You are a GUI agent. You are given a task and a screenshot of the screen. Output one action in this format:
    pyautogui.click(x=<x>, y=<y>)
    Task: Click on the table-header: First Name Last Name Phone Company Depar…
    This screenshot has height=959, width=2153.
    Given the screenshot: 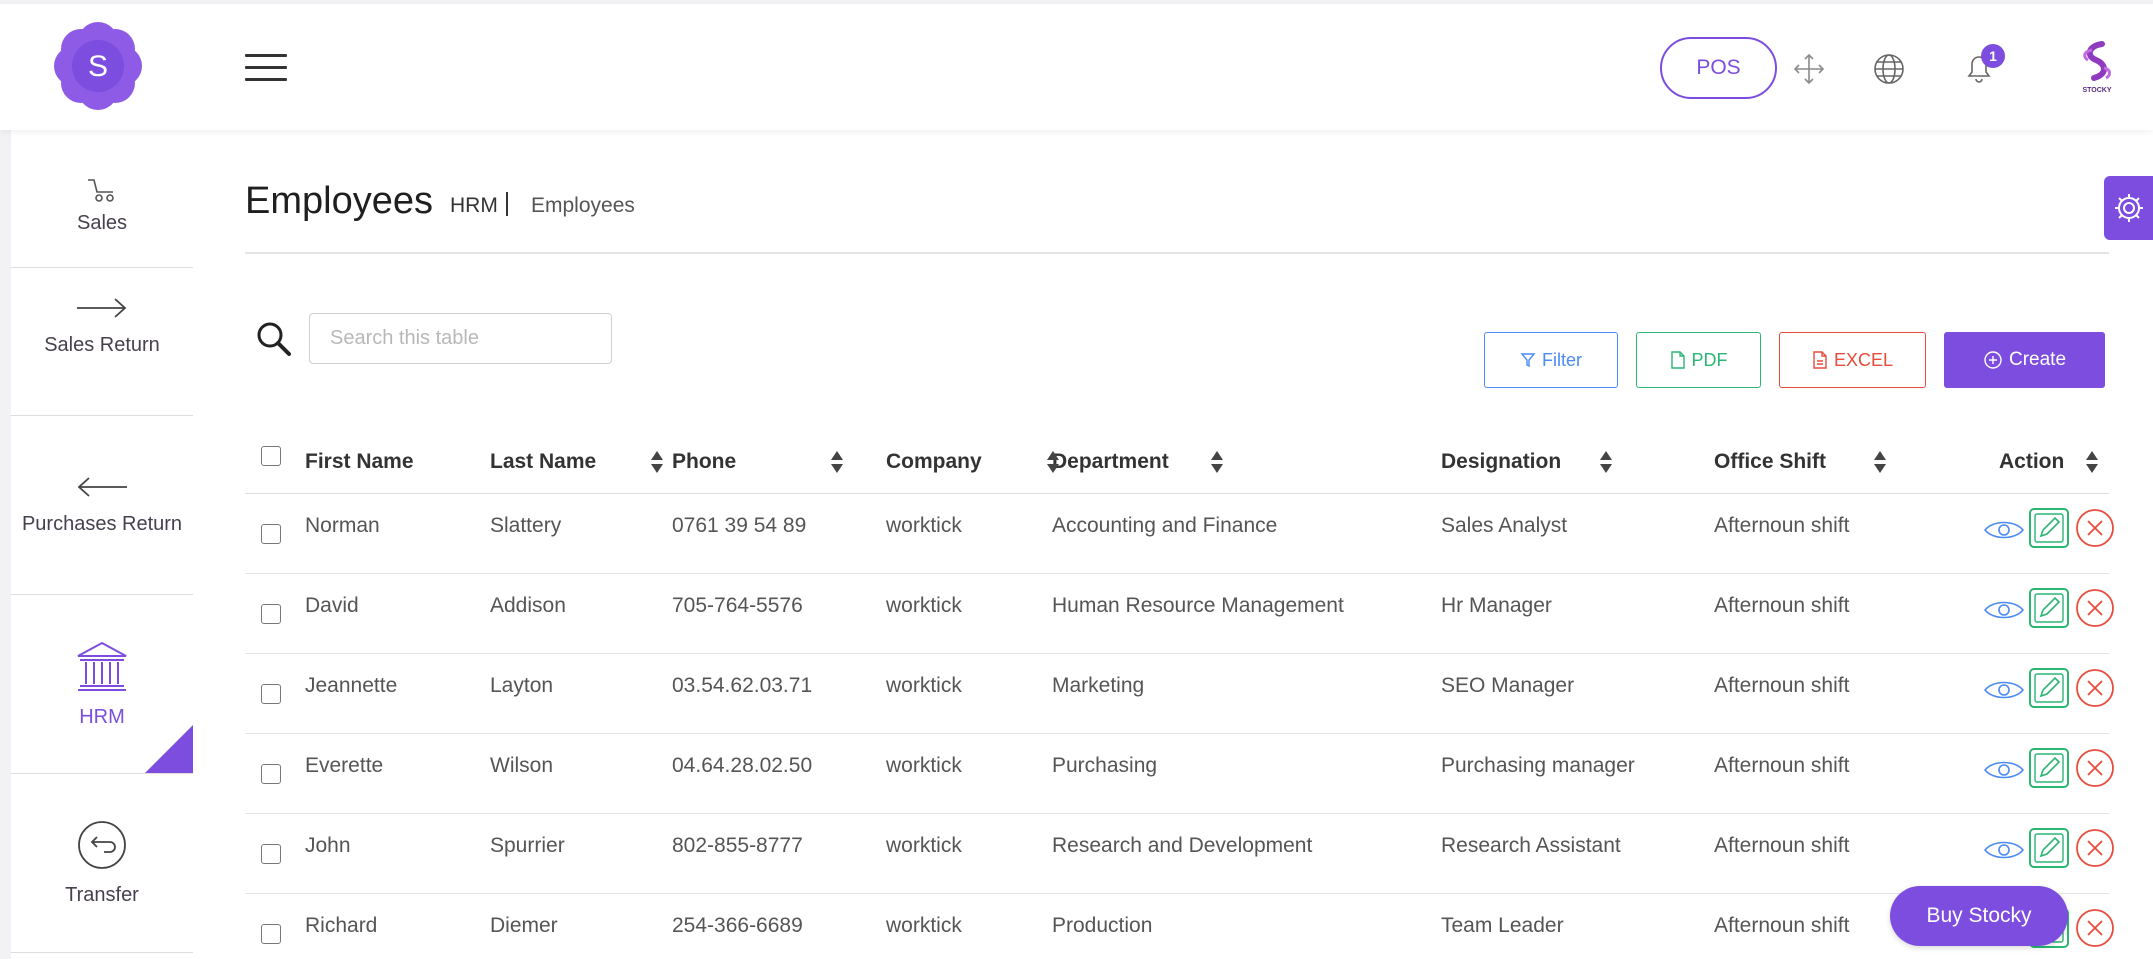 What is the action you would take?
    pyautogui.click(x=1177, y=463)
    